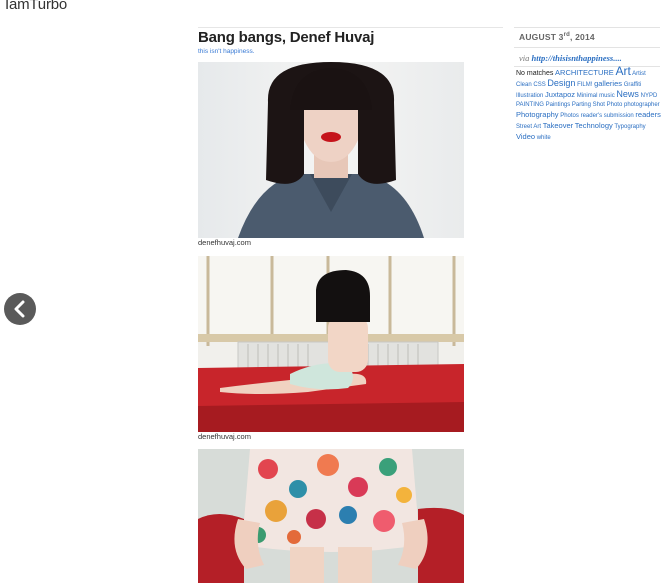  I want to click on tag-link: Photography, so click(537, 114).